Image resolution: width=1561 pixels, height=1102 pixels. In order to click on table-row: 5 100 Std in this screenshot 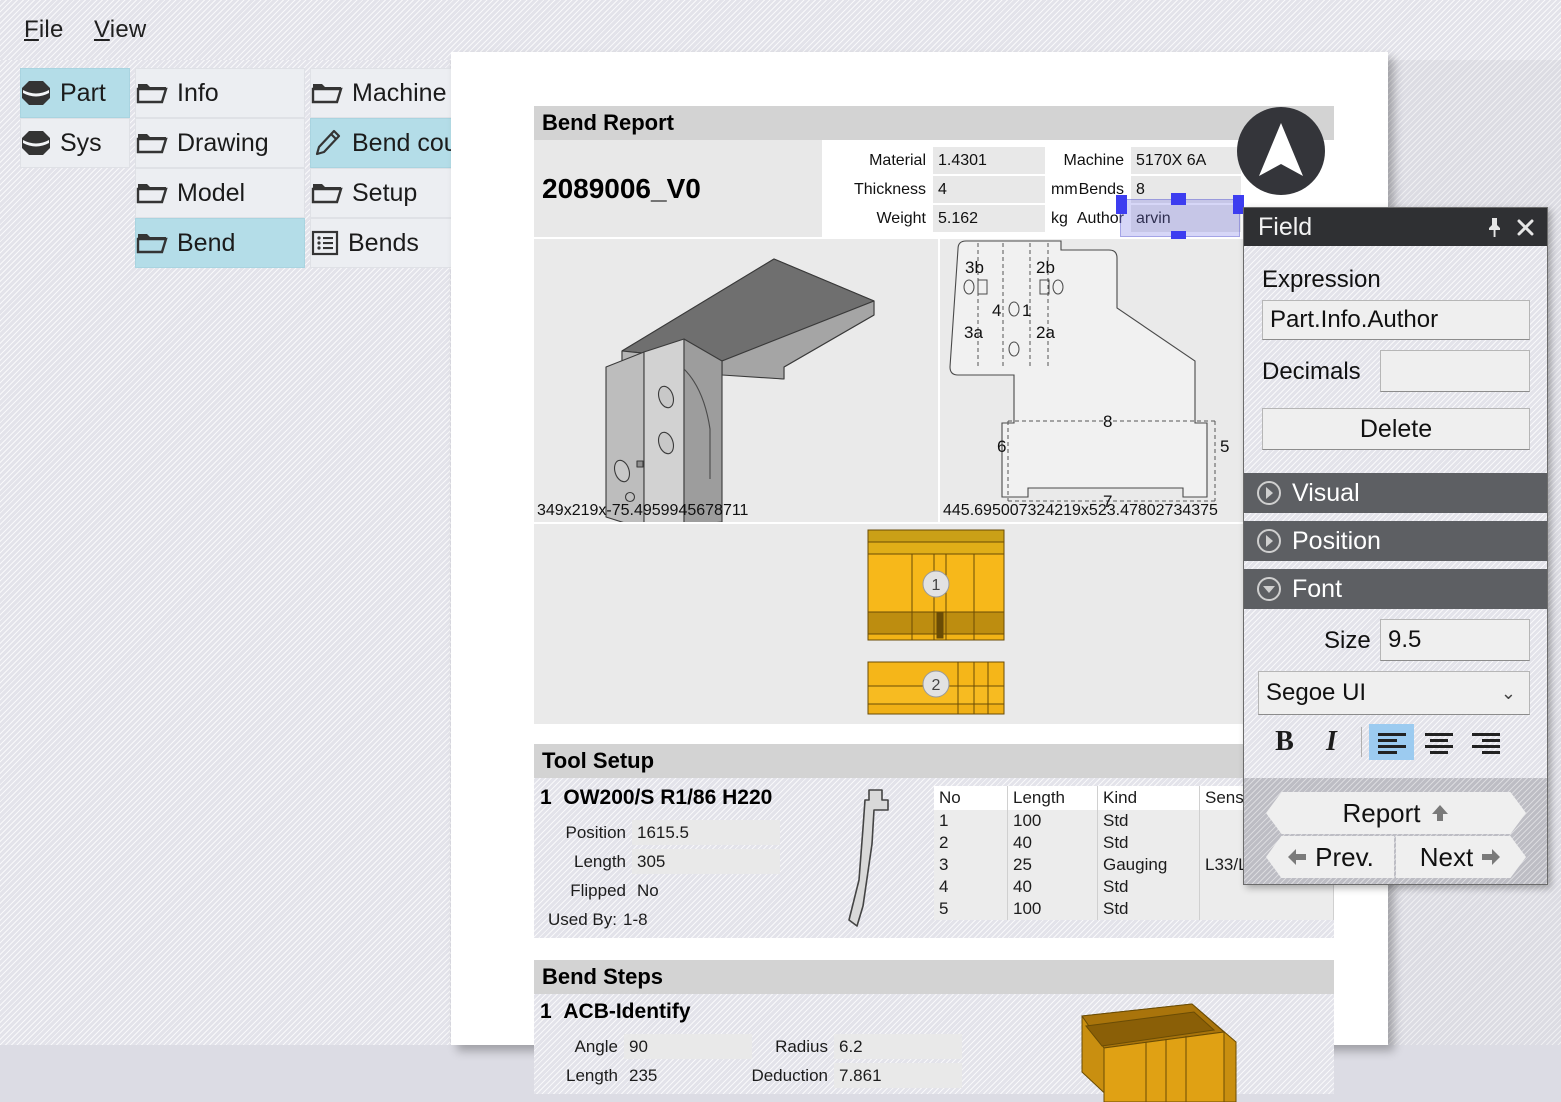, I will do `click(1134, 909)`.